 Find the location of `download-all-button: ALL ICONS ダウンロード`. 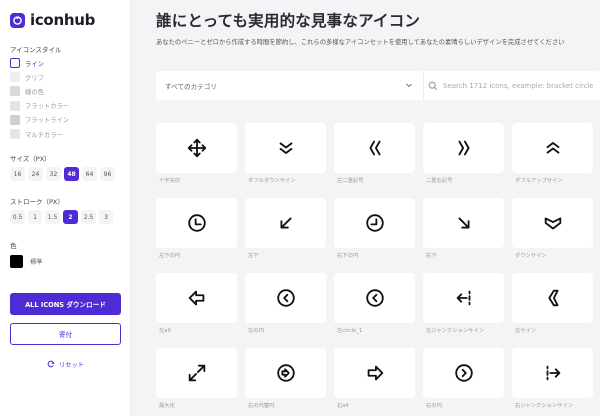

download-all-button: ALL ICONS ダウンロード is located at coordinates (65, 304).